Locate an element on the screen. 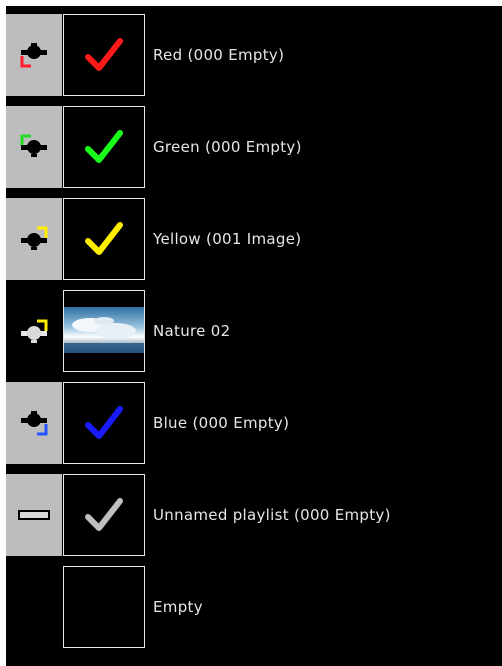 This screenshot has width=502, height=666. playlist-label: Nature 02 is located at coordinates (192, 331).